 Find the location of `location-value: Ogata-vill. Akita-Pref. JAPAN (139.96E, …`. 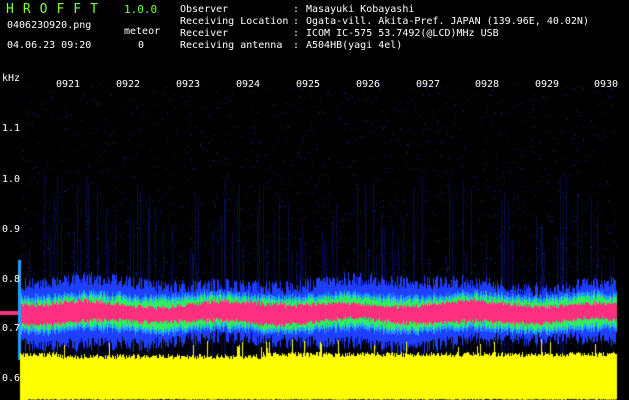

location-value: Ogata-vill. Akita-Pref. JAPAN (139.96E, … is located at coordinates (447, 21).